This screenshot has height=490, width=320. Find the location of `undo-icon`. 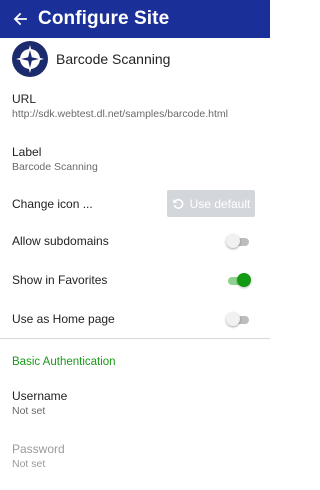

undo-icon is located at coordinates (178, 203).